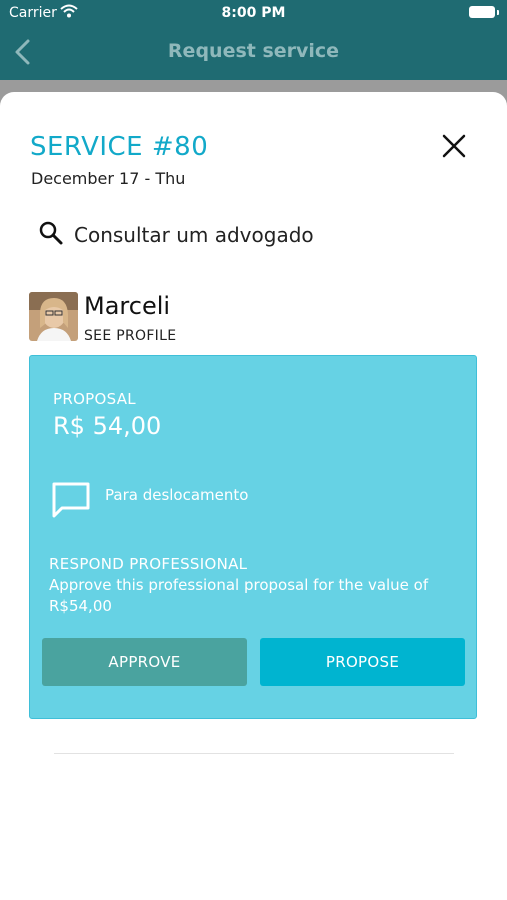 This screenshot has width=507, height=900. What do you see at coordinates (144, 662) in the screenshot?
I see `approve-button: APPROVE` at bounding box center [144, 662].